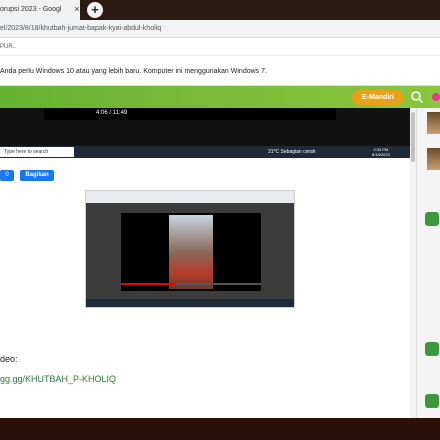 The image size is (440, 440). What do you see at coordinates (417, 97) in the screenshot?
I see `search-icon` at bounding box center [417, 97].